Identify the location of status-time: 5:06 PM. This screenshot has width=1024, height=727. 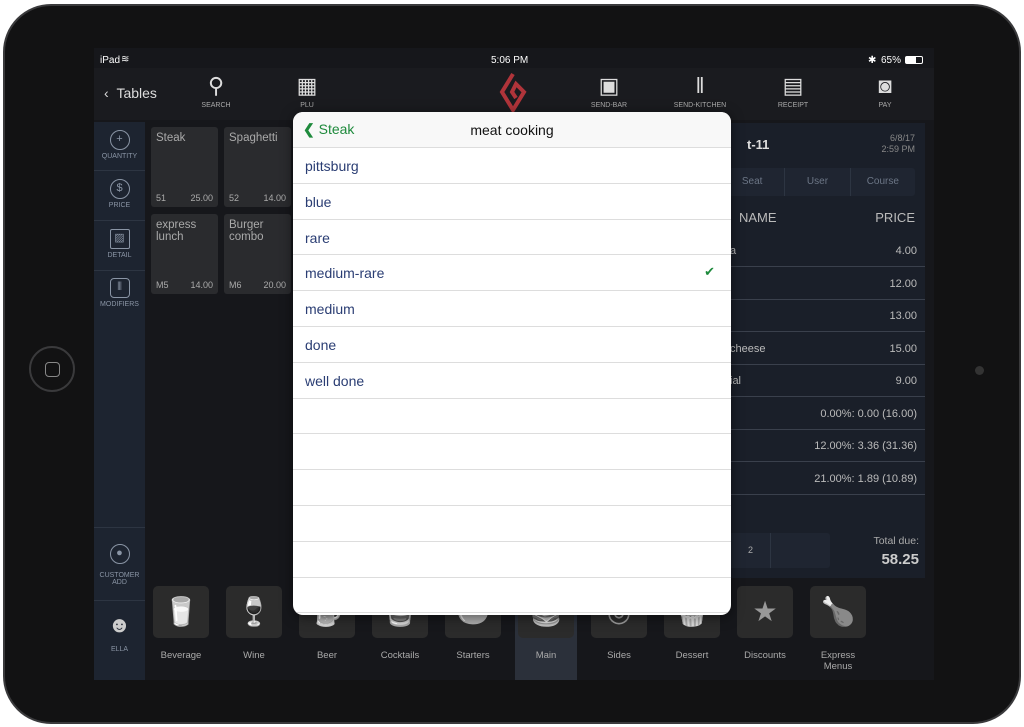
(510, 60).